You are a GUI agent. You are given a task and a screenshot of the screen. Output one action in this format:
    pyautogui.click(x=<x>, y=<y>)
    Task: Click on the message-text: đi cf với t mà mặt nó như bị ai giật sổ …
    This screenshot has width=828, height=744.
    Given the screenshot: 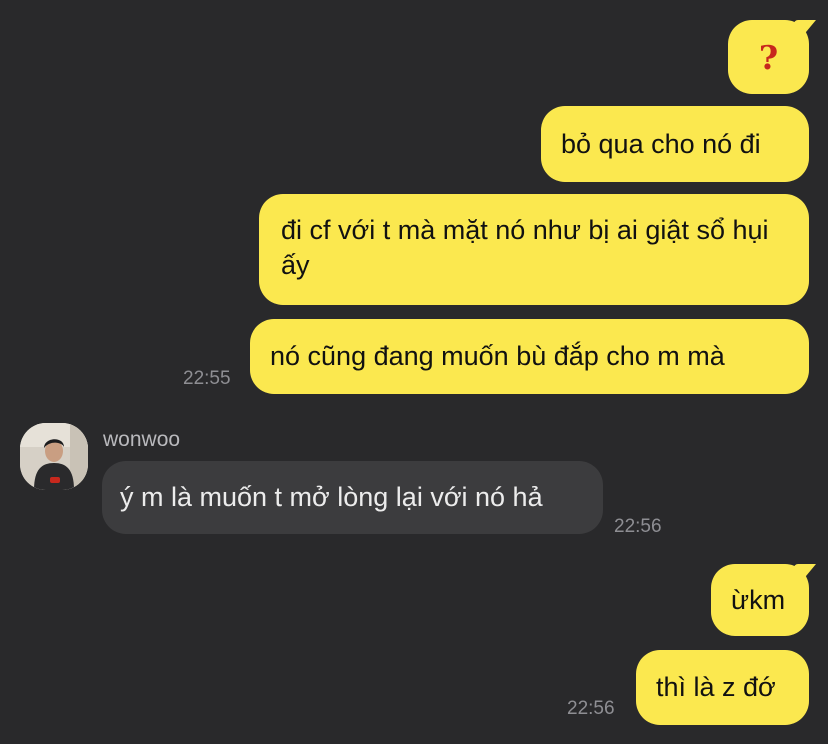 What is the action you would take?
    pyautogui.click(x=525, y=247)
    